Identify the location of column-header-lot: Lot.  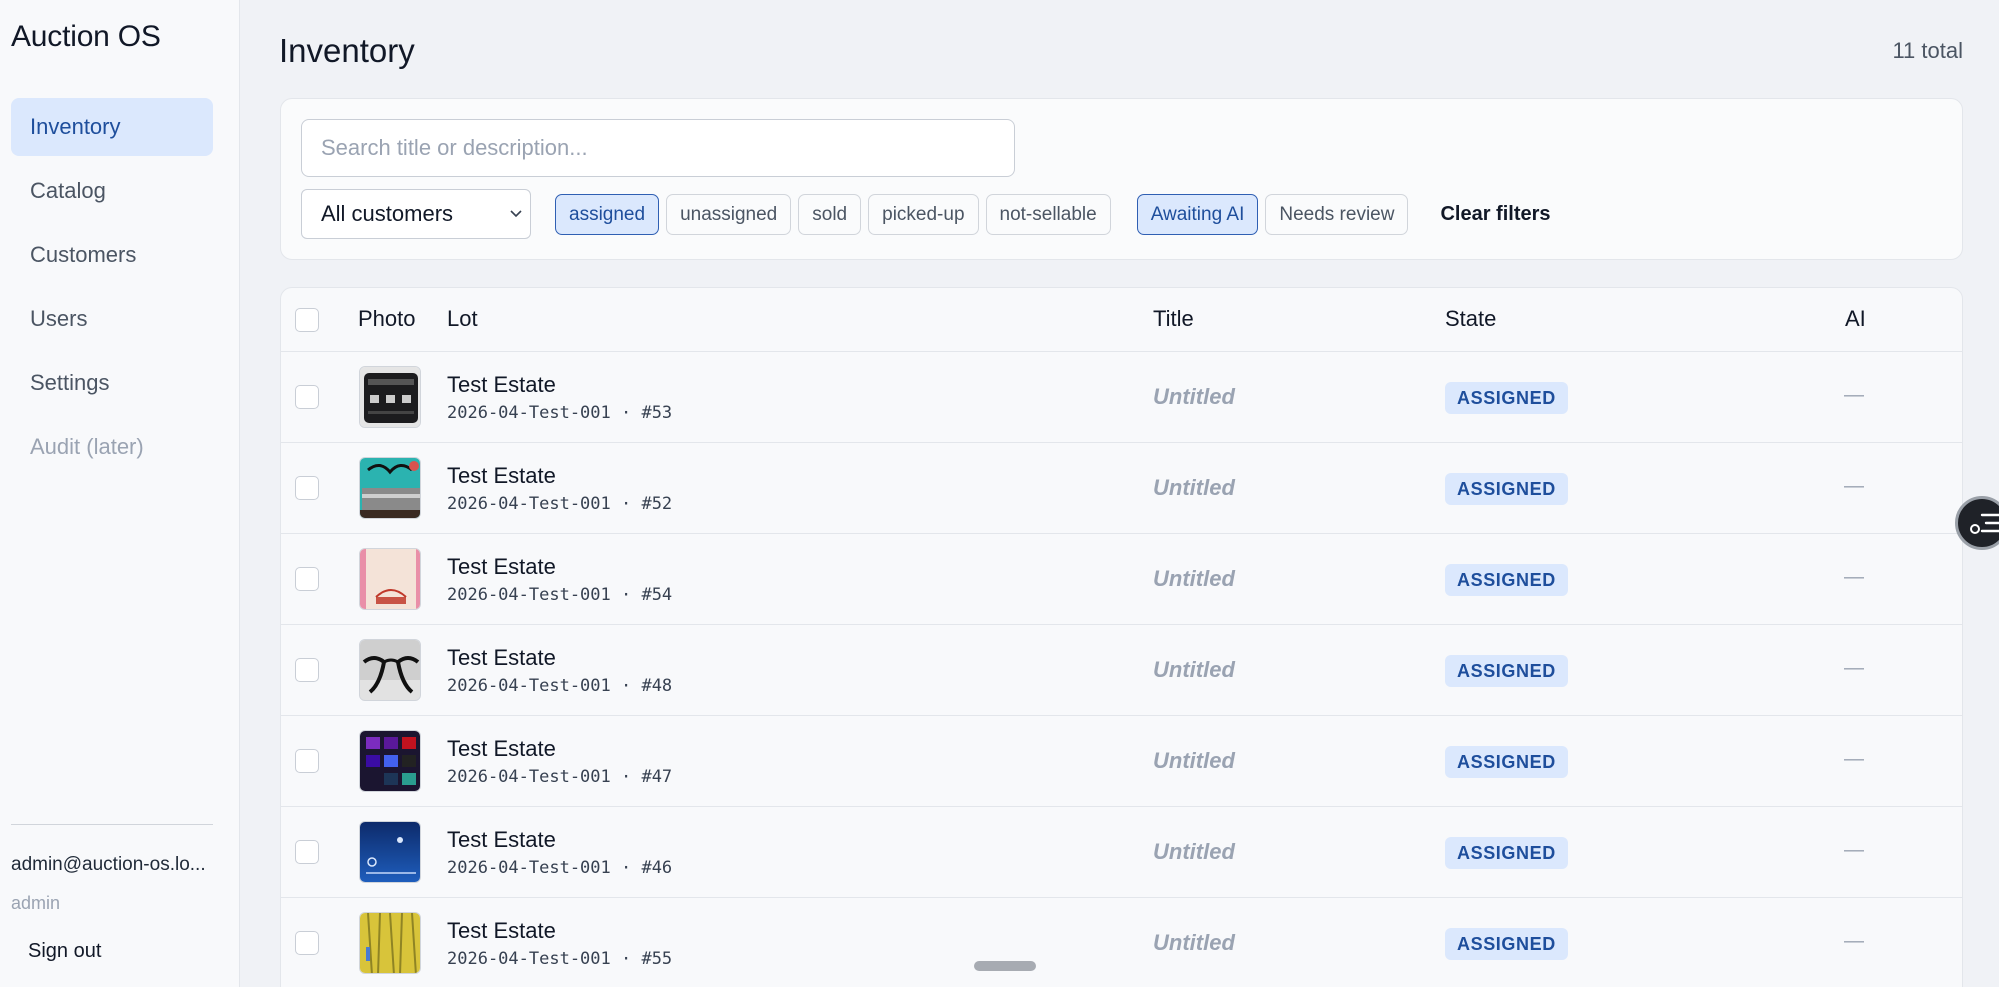
(462, 318).